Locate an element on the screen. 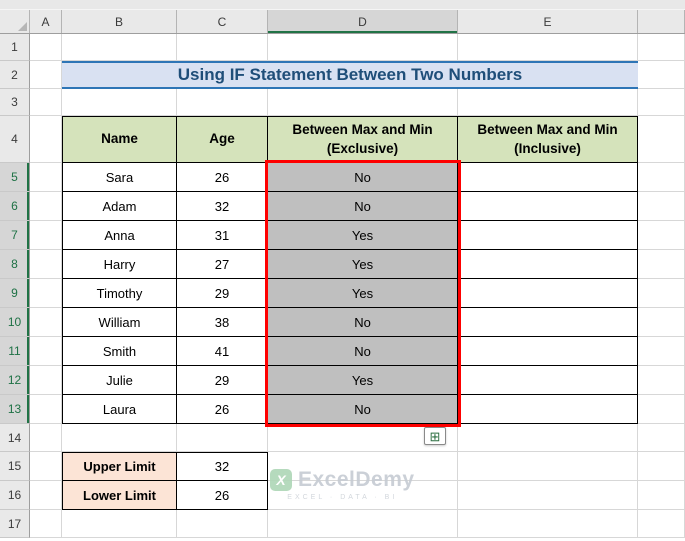  row-header-1: 1 is located at coordinates (15, 47).